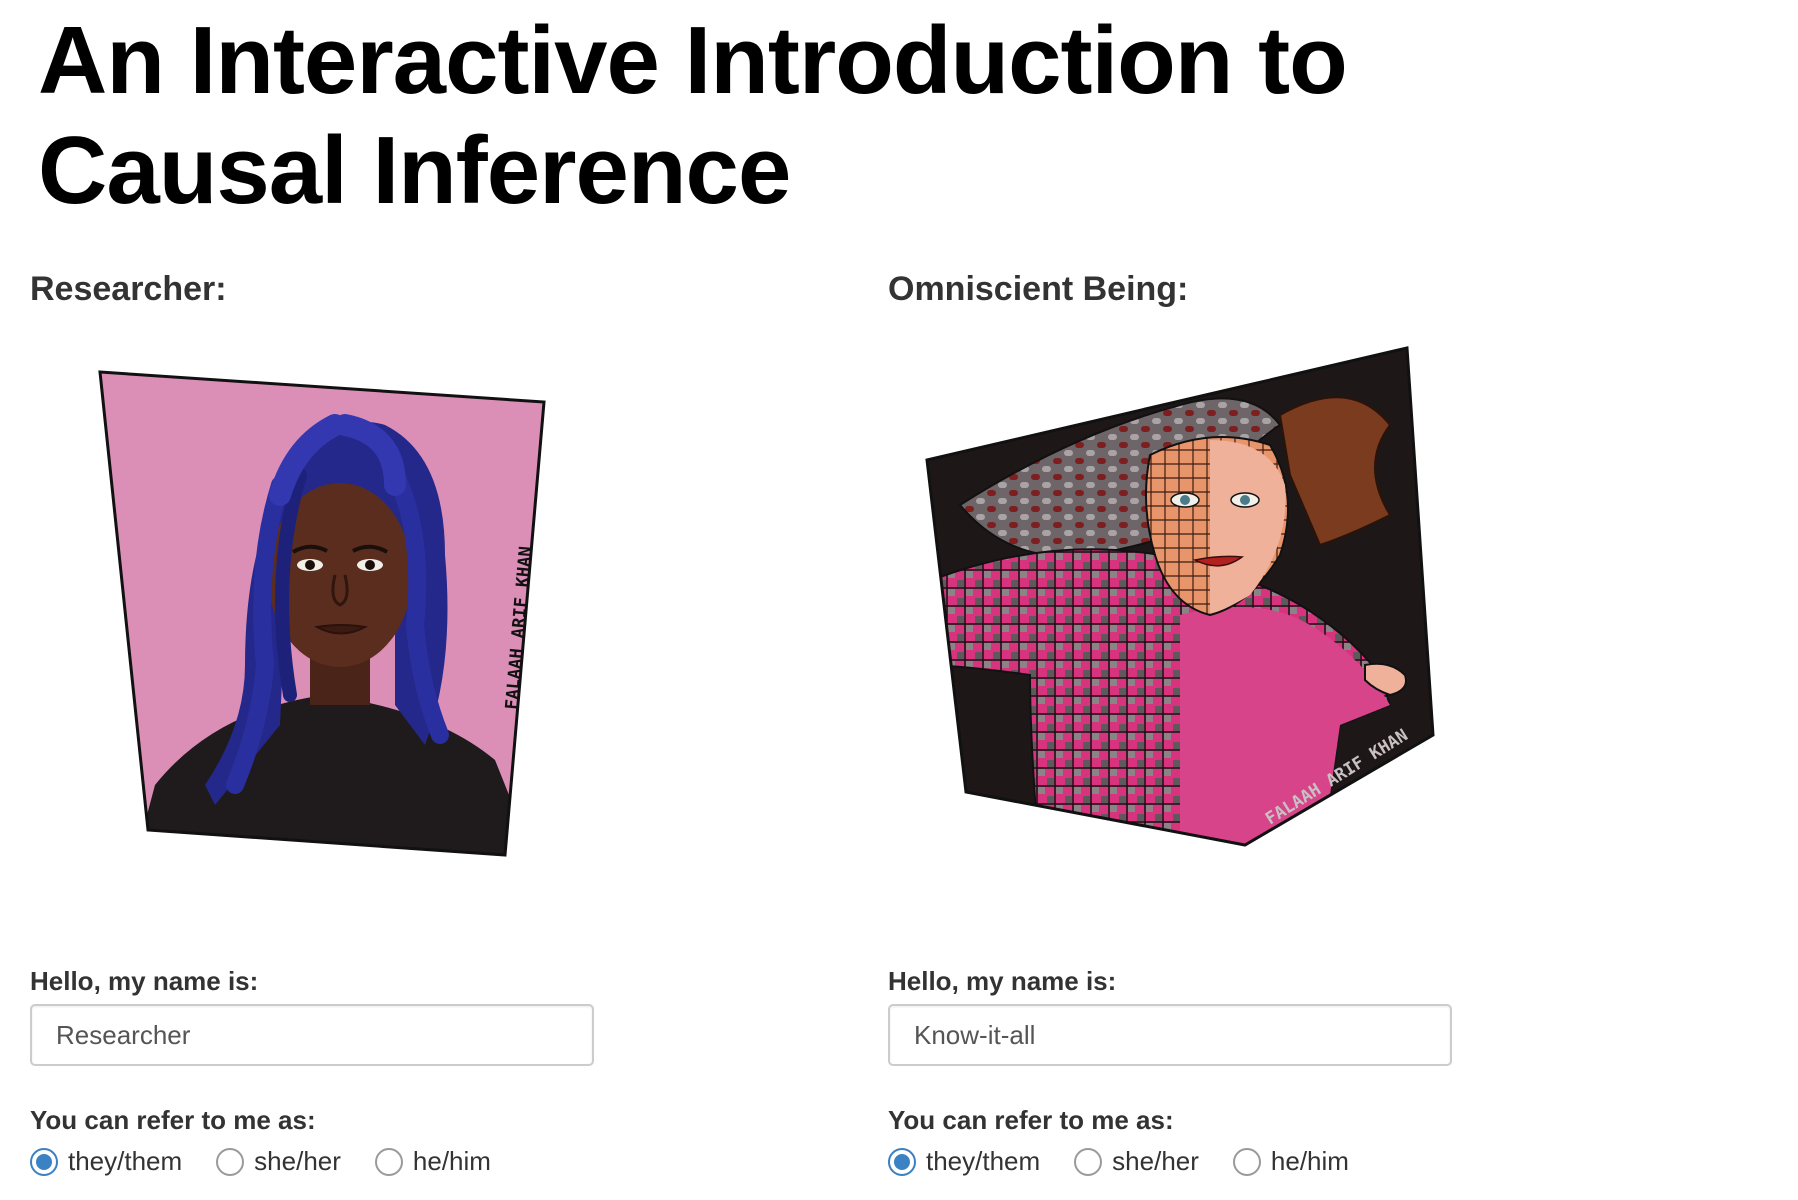 This screenshot has height=1200, width=1798. I want to click on omniscient-name-label: Hello, my name is:, so click(1002, 981).